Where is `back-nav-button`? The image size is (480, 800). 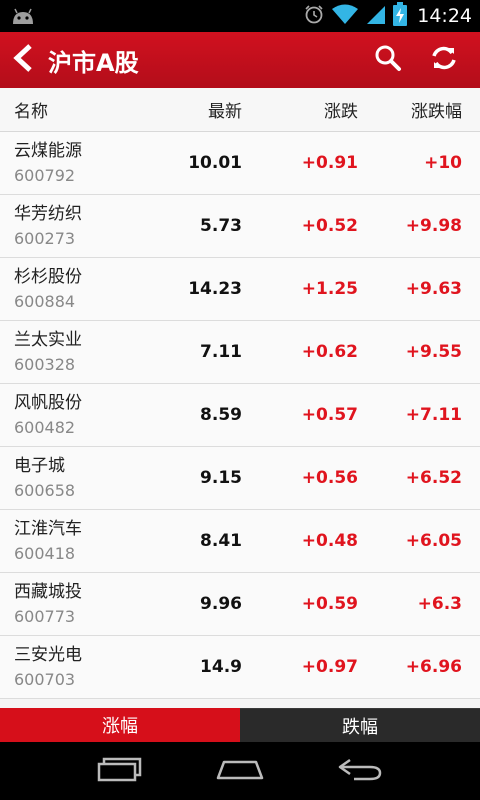
back-nav-button is located at coordinates (360, 771).